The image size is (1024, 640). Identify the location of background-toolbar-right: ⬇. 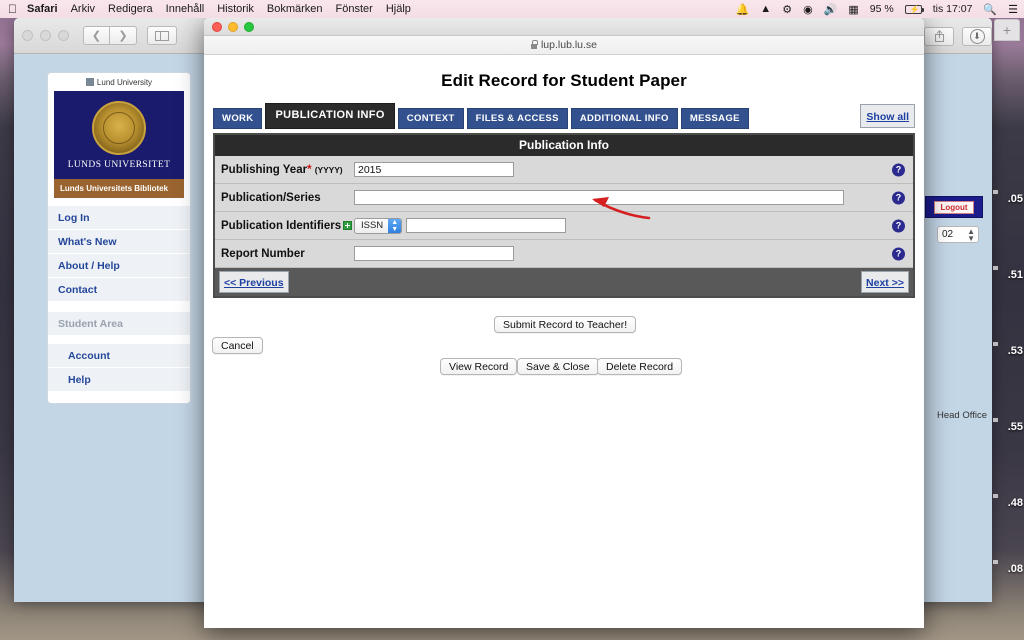
(954, 36).